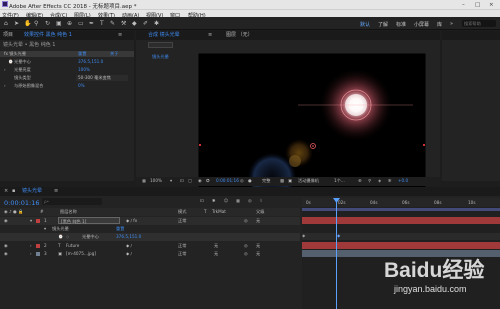 This screenshot has height=309, width=500. What do you see at coordinates (114, 53) in the screenshot?
I see `about-link: 关于` at bounding box center [114, 53].